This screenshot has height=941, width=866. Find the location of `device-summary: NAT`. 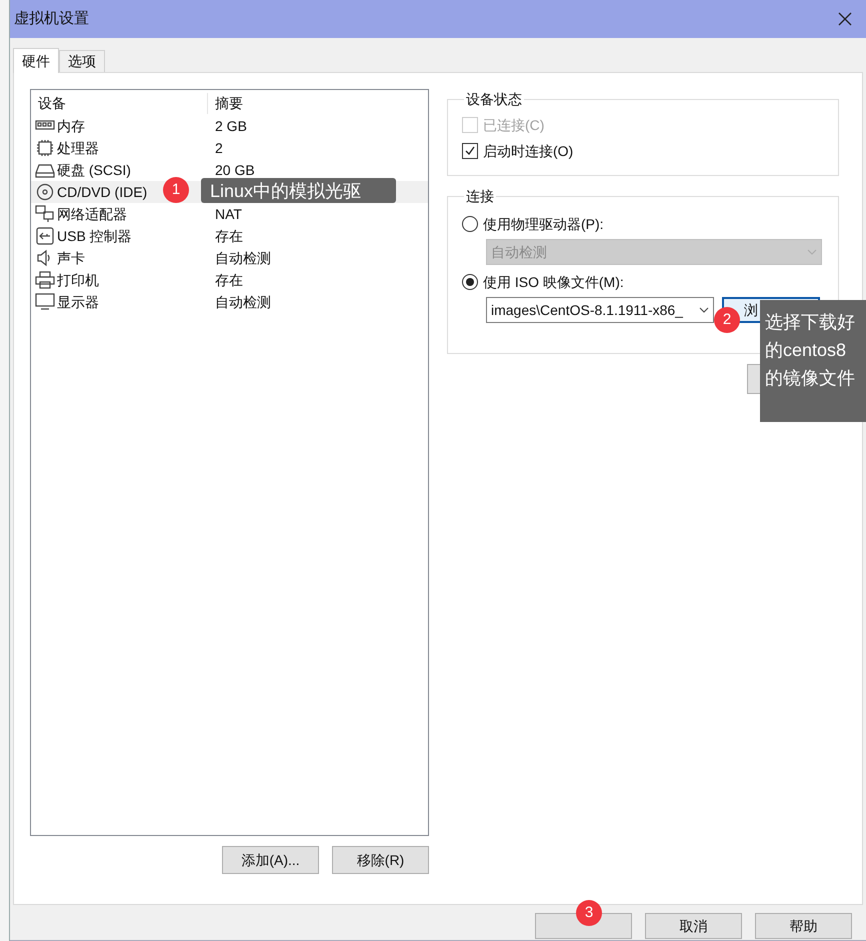

device-summary: NAT is located at coordinates (228, 214).